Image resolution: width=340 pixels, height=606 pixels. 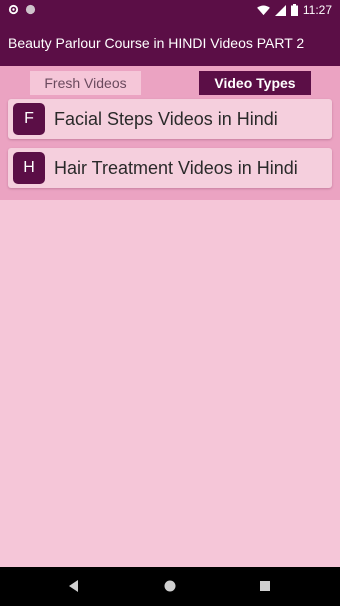 I want to click on back-icon, so click(x=74, y=586).